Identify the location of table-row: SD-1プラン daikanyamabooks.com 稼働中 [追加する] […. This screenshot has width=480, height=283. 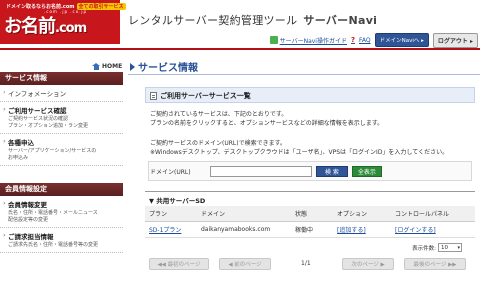
(310, 229).